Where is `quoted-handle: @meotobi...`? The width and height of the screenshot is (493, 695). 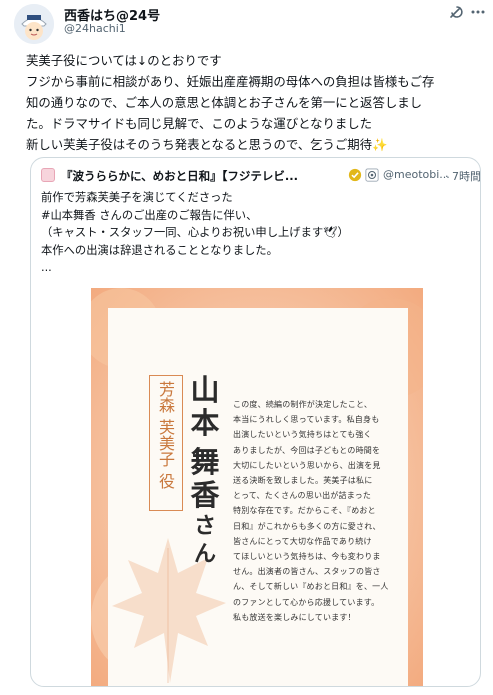 quoted-handle: @meotobi... is located at coordinates (416, 174).